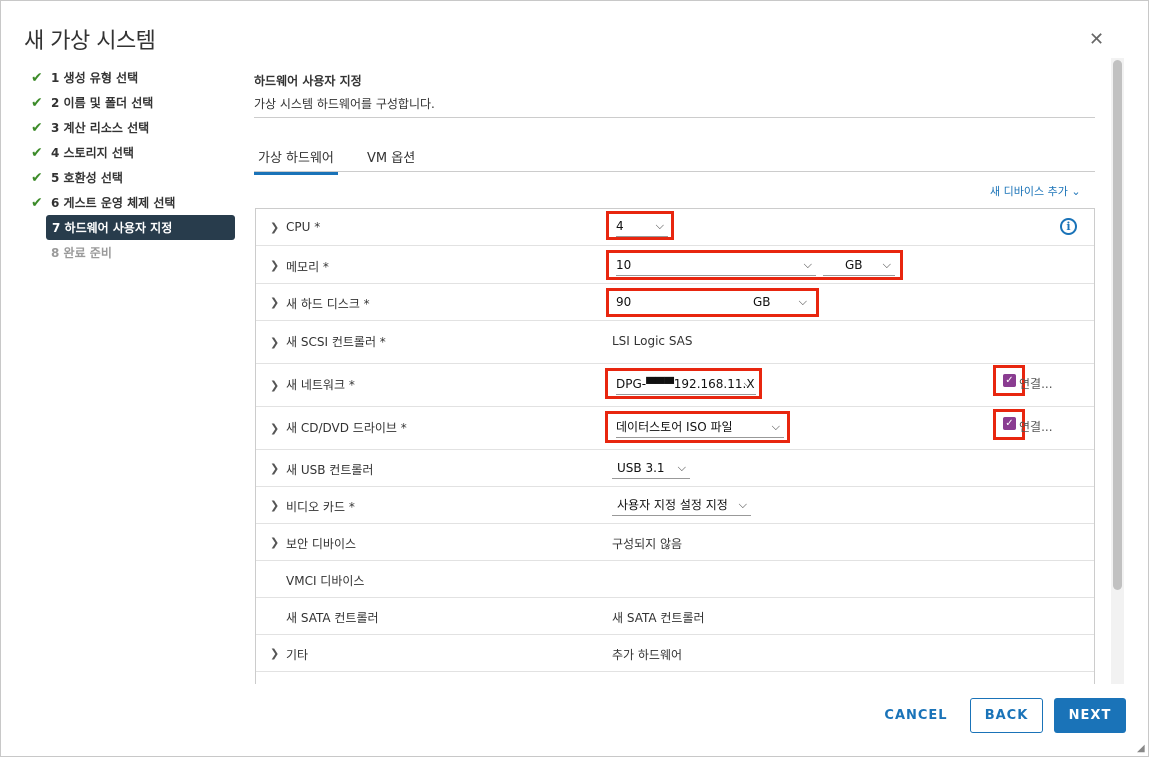 The image size is (1149, 757). Describe the element at coordinates (320, 385) in the screenshot. I see `row-label: 새 네트워크 *` at that location.